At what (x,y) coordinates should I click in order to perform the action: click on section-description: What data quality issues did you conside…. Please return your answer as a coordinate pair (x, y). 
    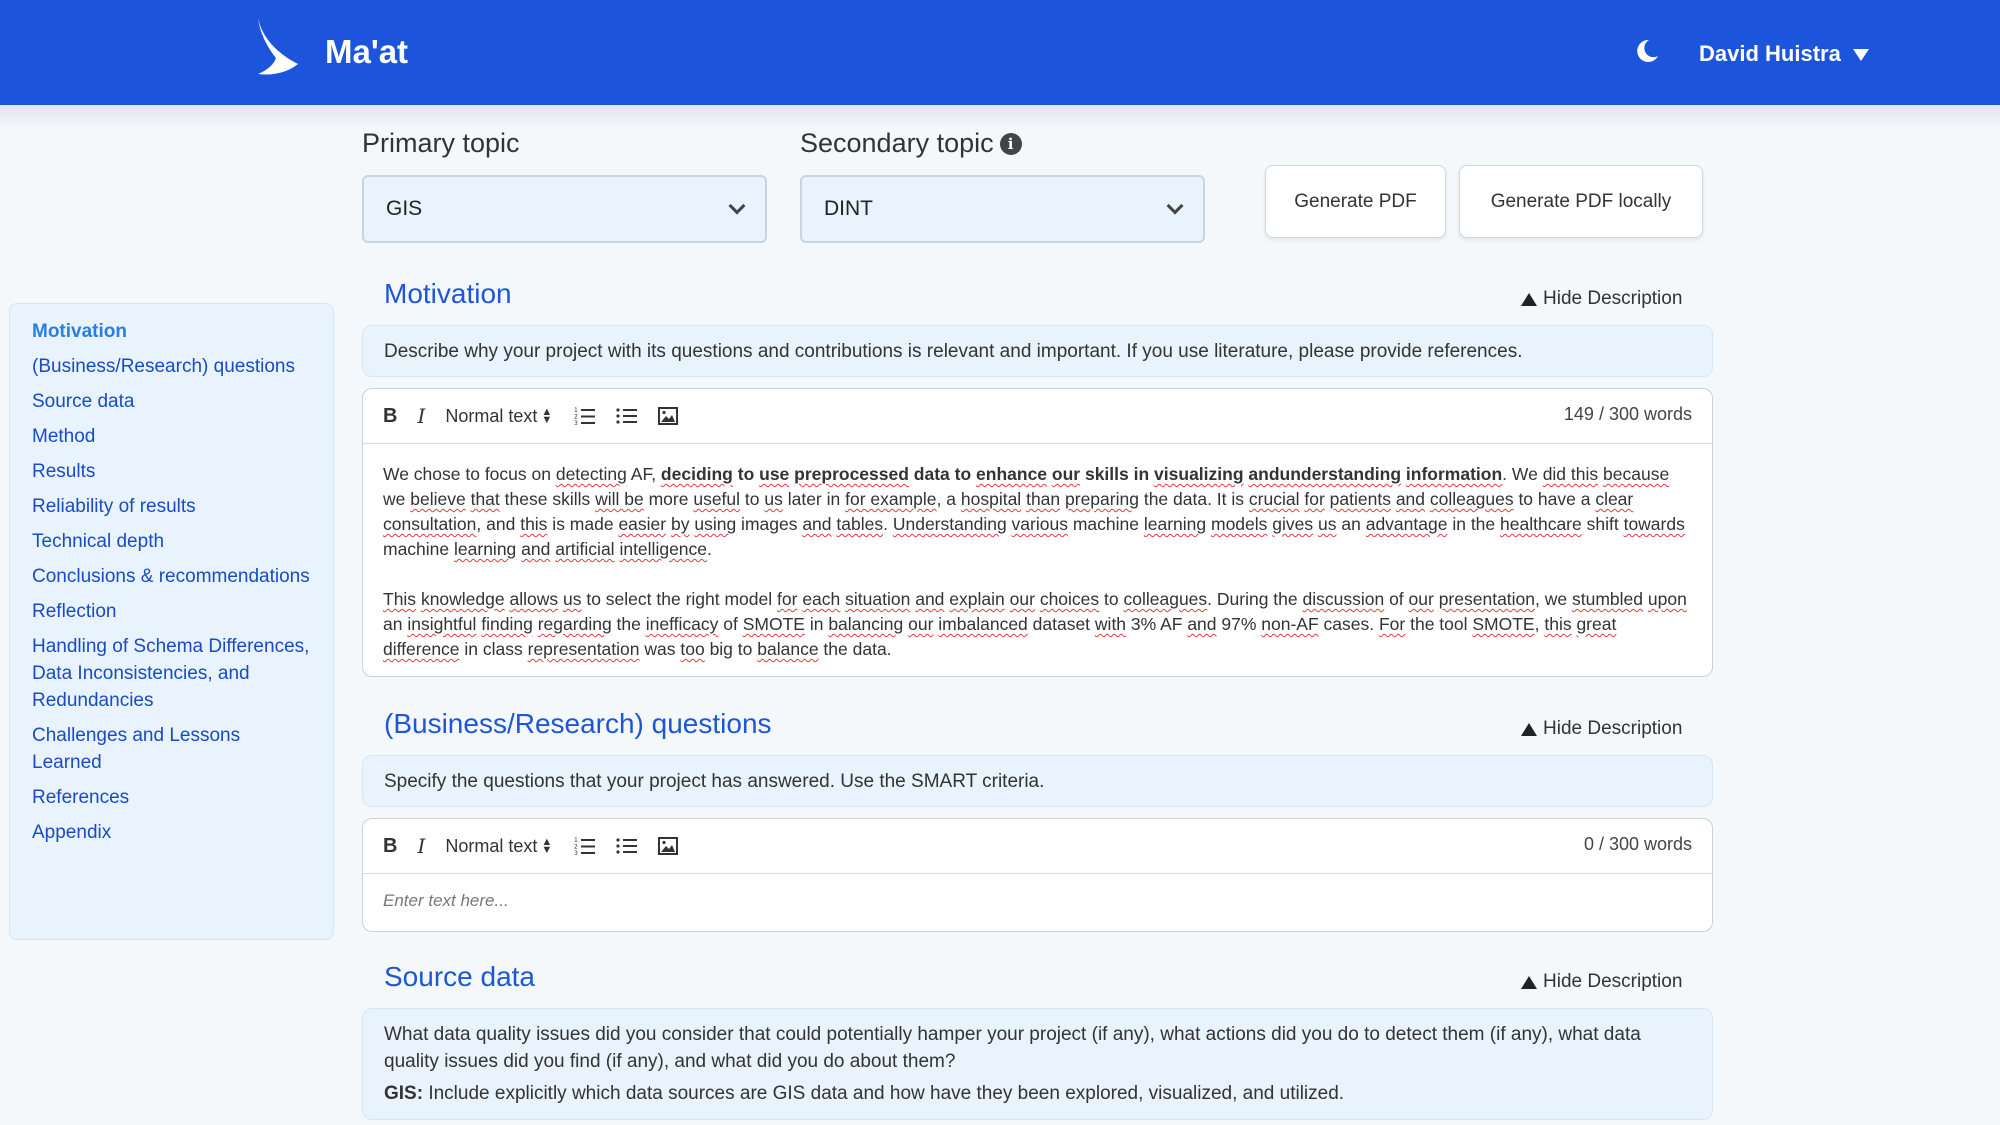
    Looking at the image, I should click on (1037, 1064).